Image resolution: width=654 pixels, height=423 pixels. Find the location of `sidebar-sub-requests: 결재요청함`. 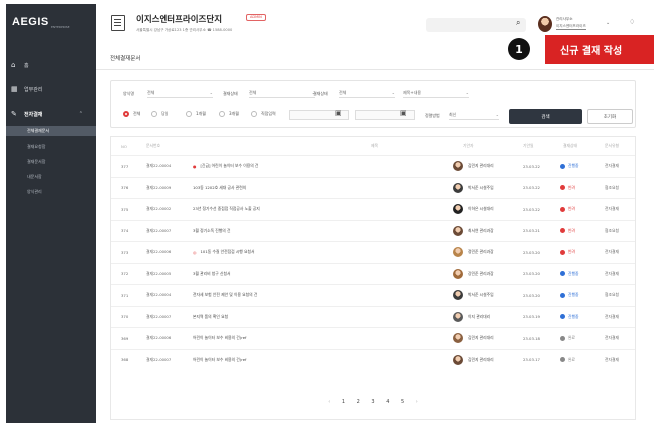

sidebar-sub-requests: 결재요청함 is located at coordinates (51, 147).